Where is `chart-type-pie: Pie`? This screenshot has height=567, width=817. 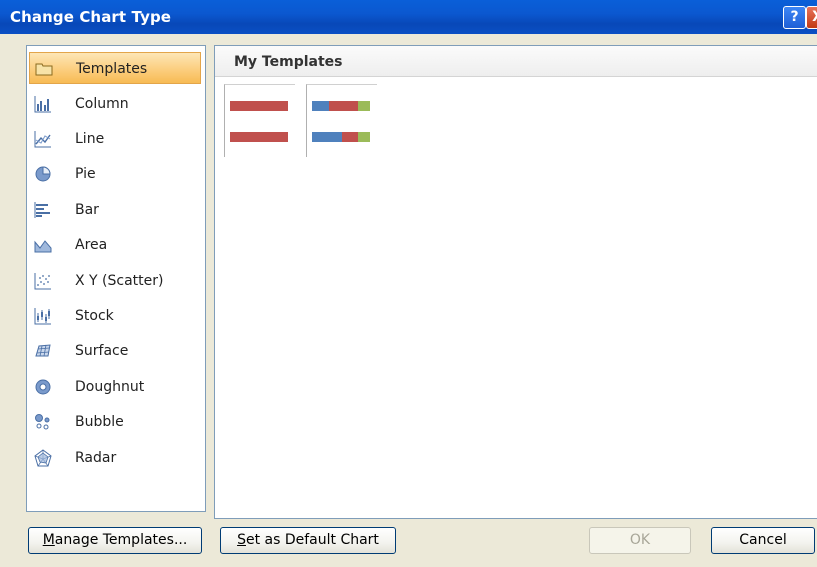 chart-type-pie: Pie is located at coordinates (115, 174).